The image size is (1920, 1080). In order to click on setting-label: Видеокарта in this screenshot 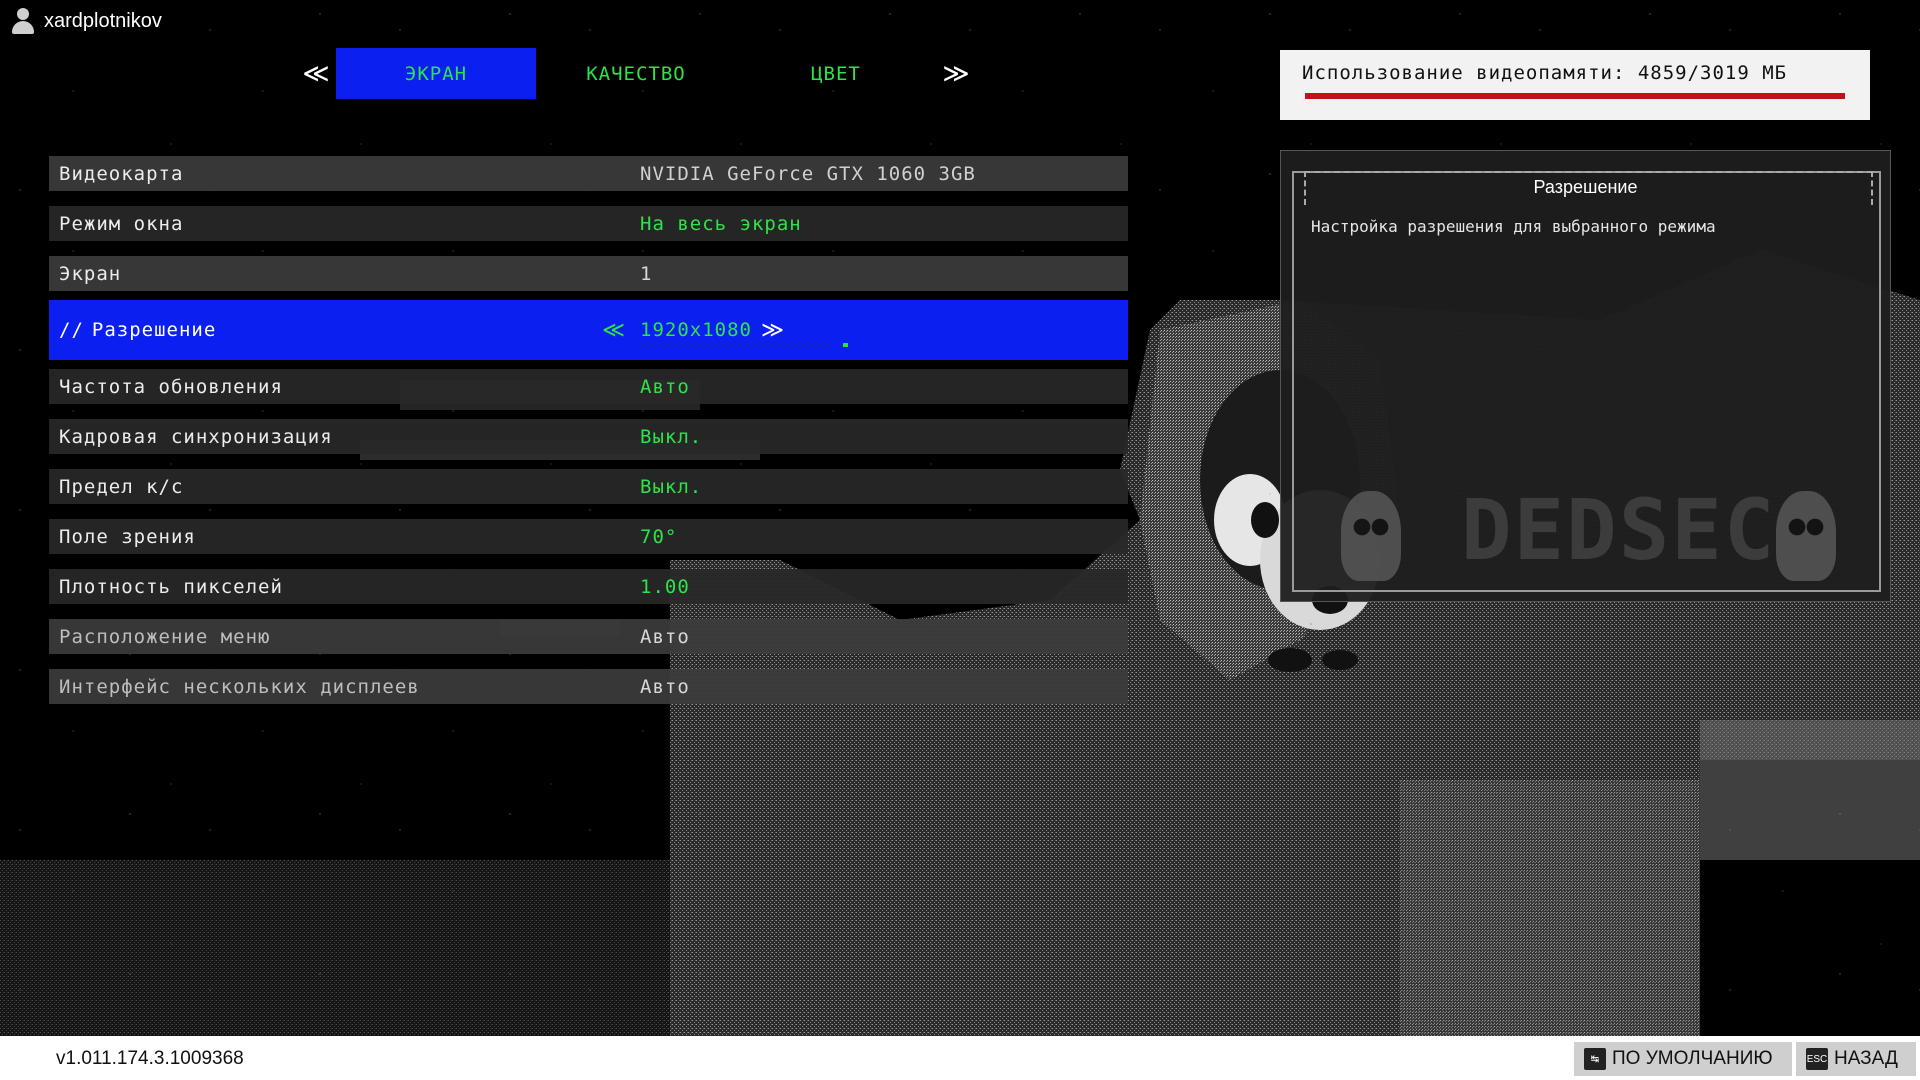, I will do `click(121, 173)`.